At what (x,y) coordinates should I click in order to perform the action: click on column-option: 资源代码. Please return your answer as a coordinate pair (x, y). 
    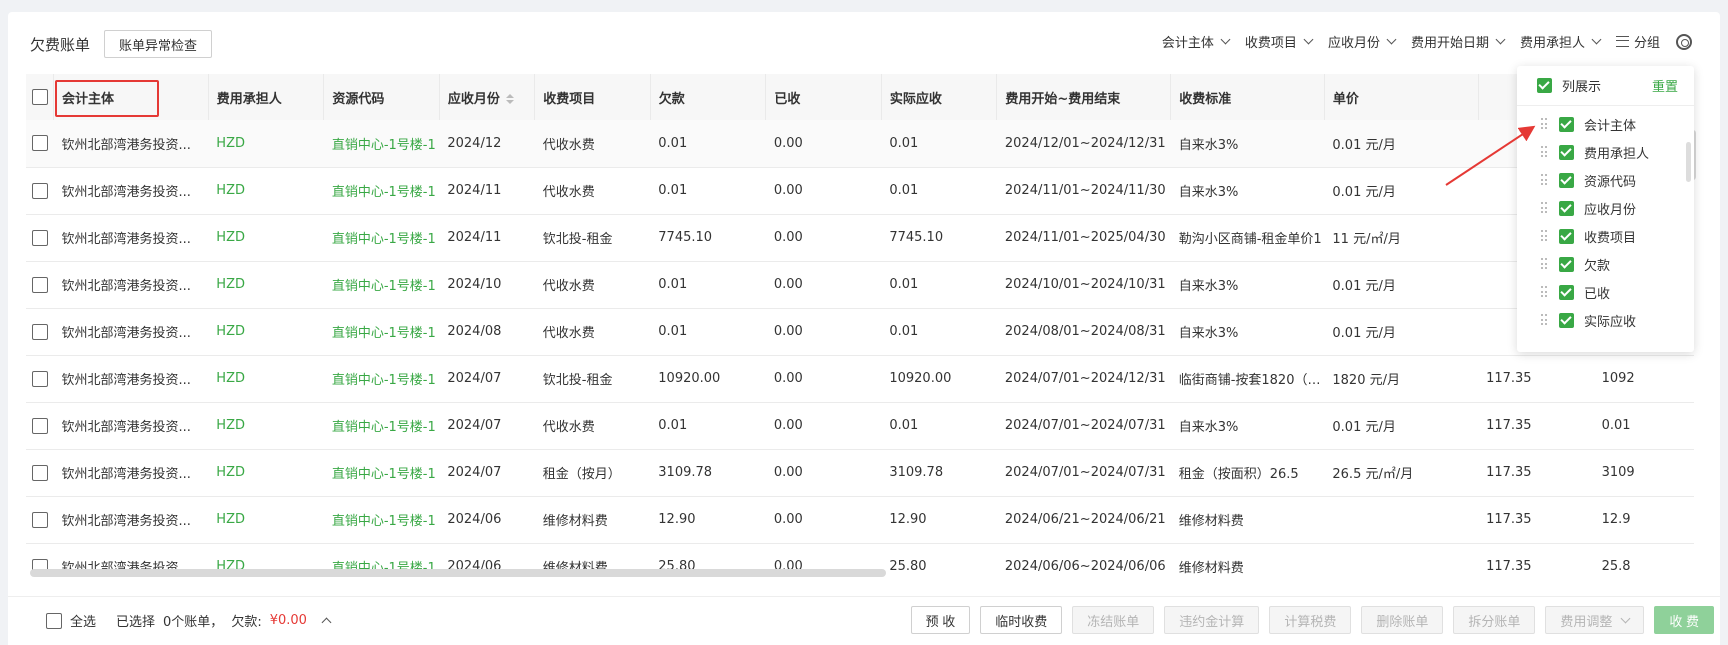
    Looking at the image, I should click on (1605, 180).